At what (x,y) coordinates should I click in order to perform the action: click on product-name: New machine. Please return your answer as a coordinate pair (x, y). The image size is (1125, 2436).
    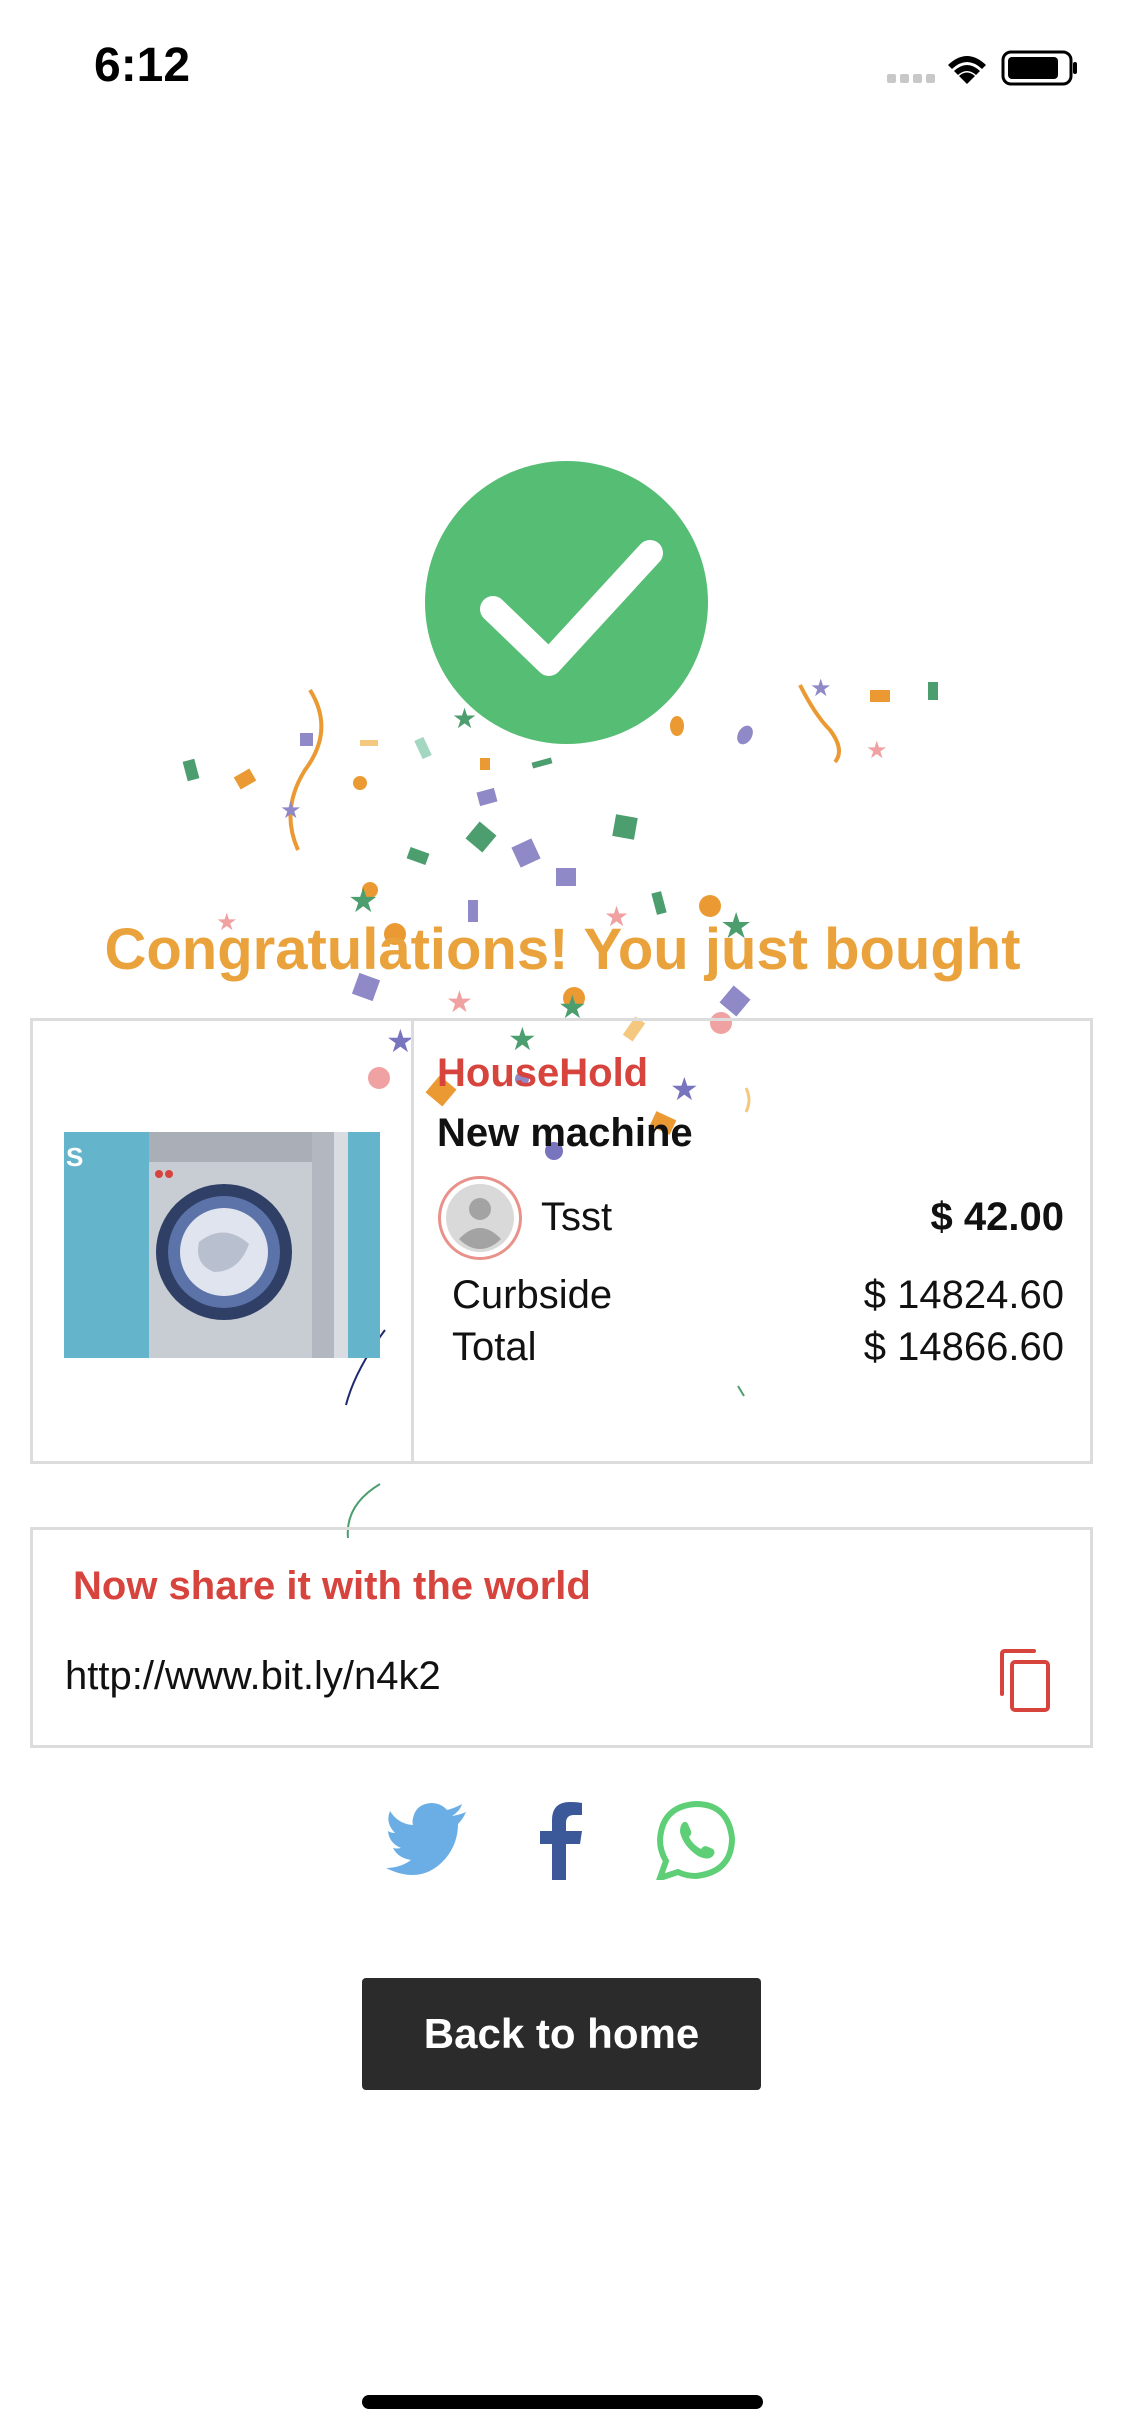
    Looking at the image, I should click on (565, 1133).